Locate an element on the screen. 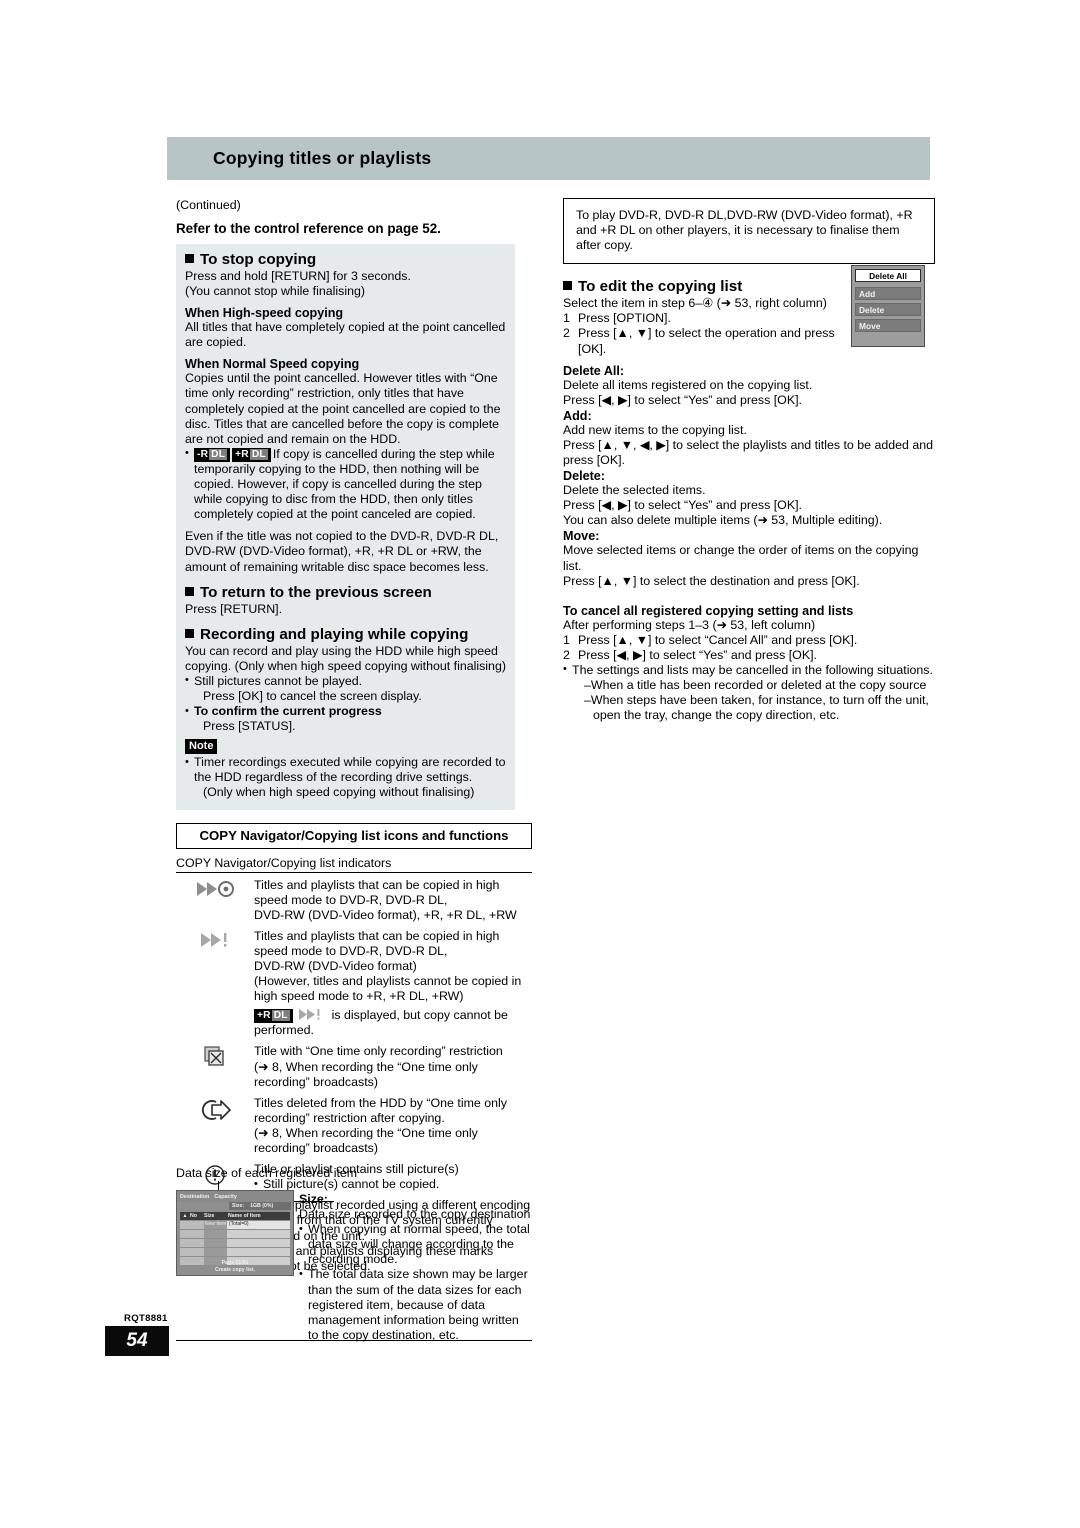 This screenshot has width=1080, height=1528. delete-line1: Delete the selected items. is located at coordinates (634, 490).